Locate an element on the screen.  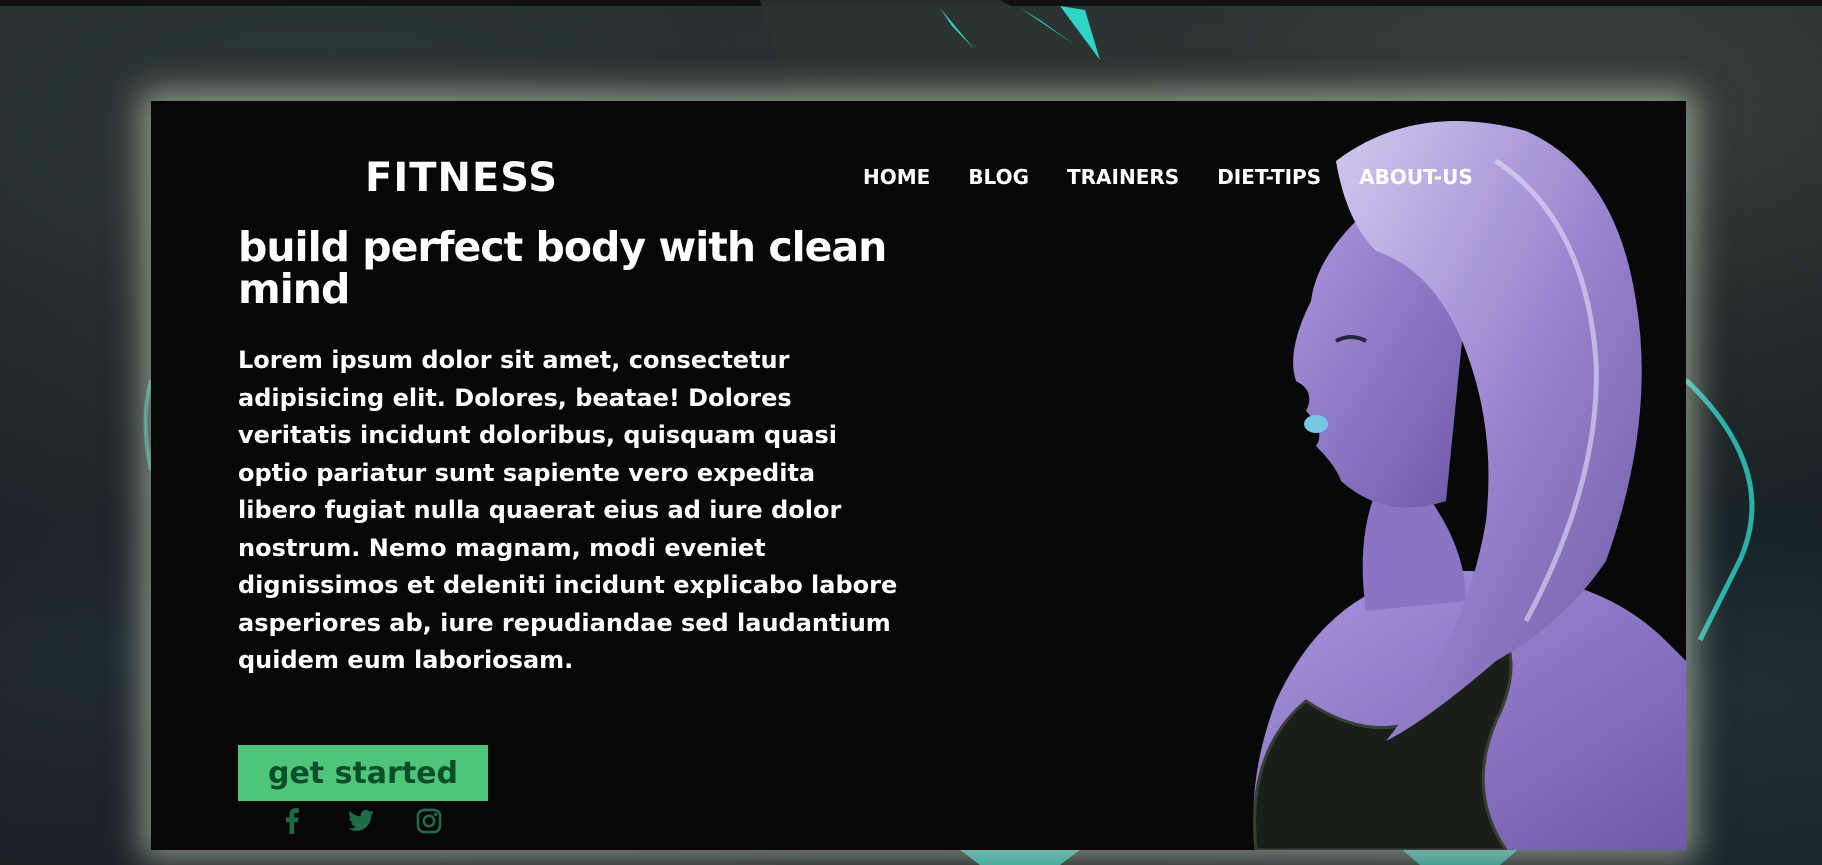
nav-item-diet-tips: DIET-TIPS is located at coordinates (1269, 177).